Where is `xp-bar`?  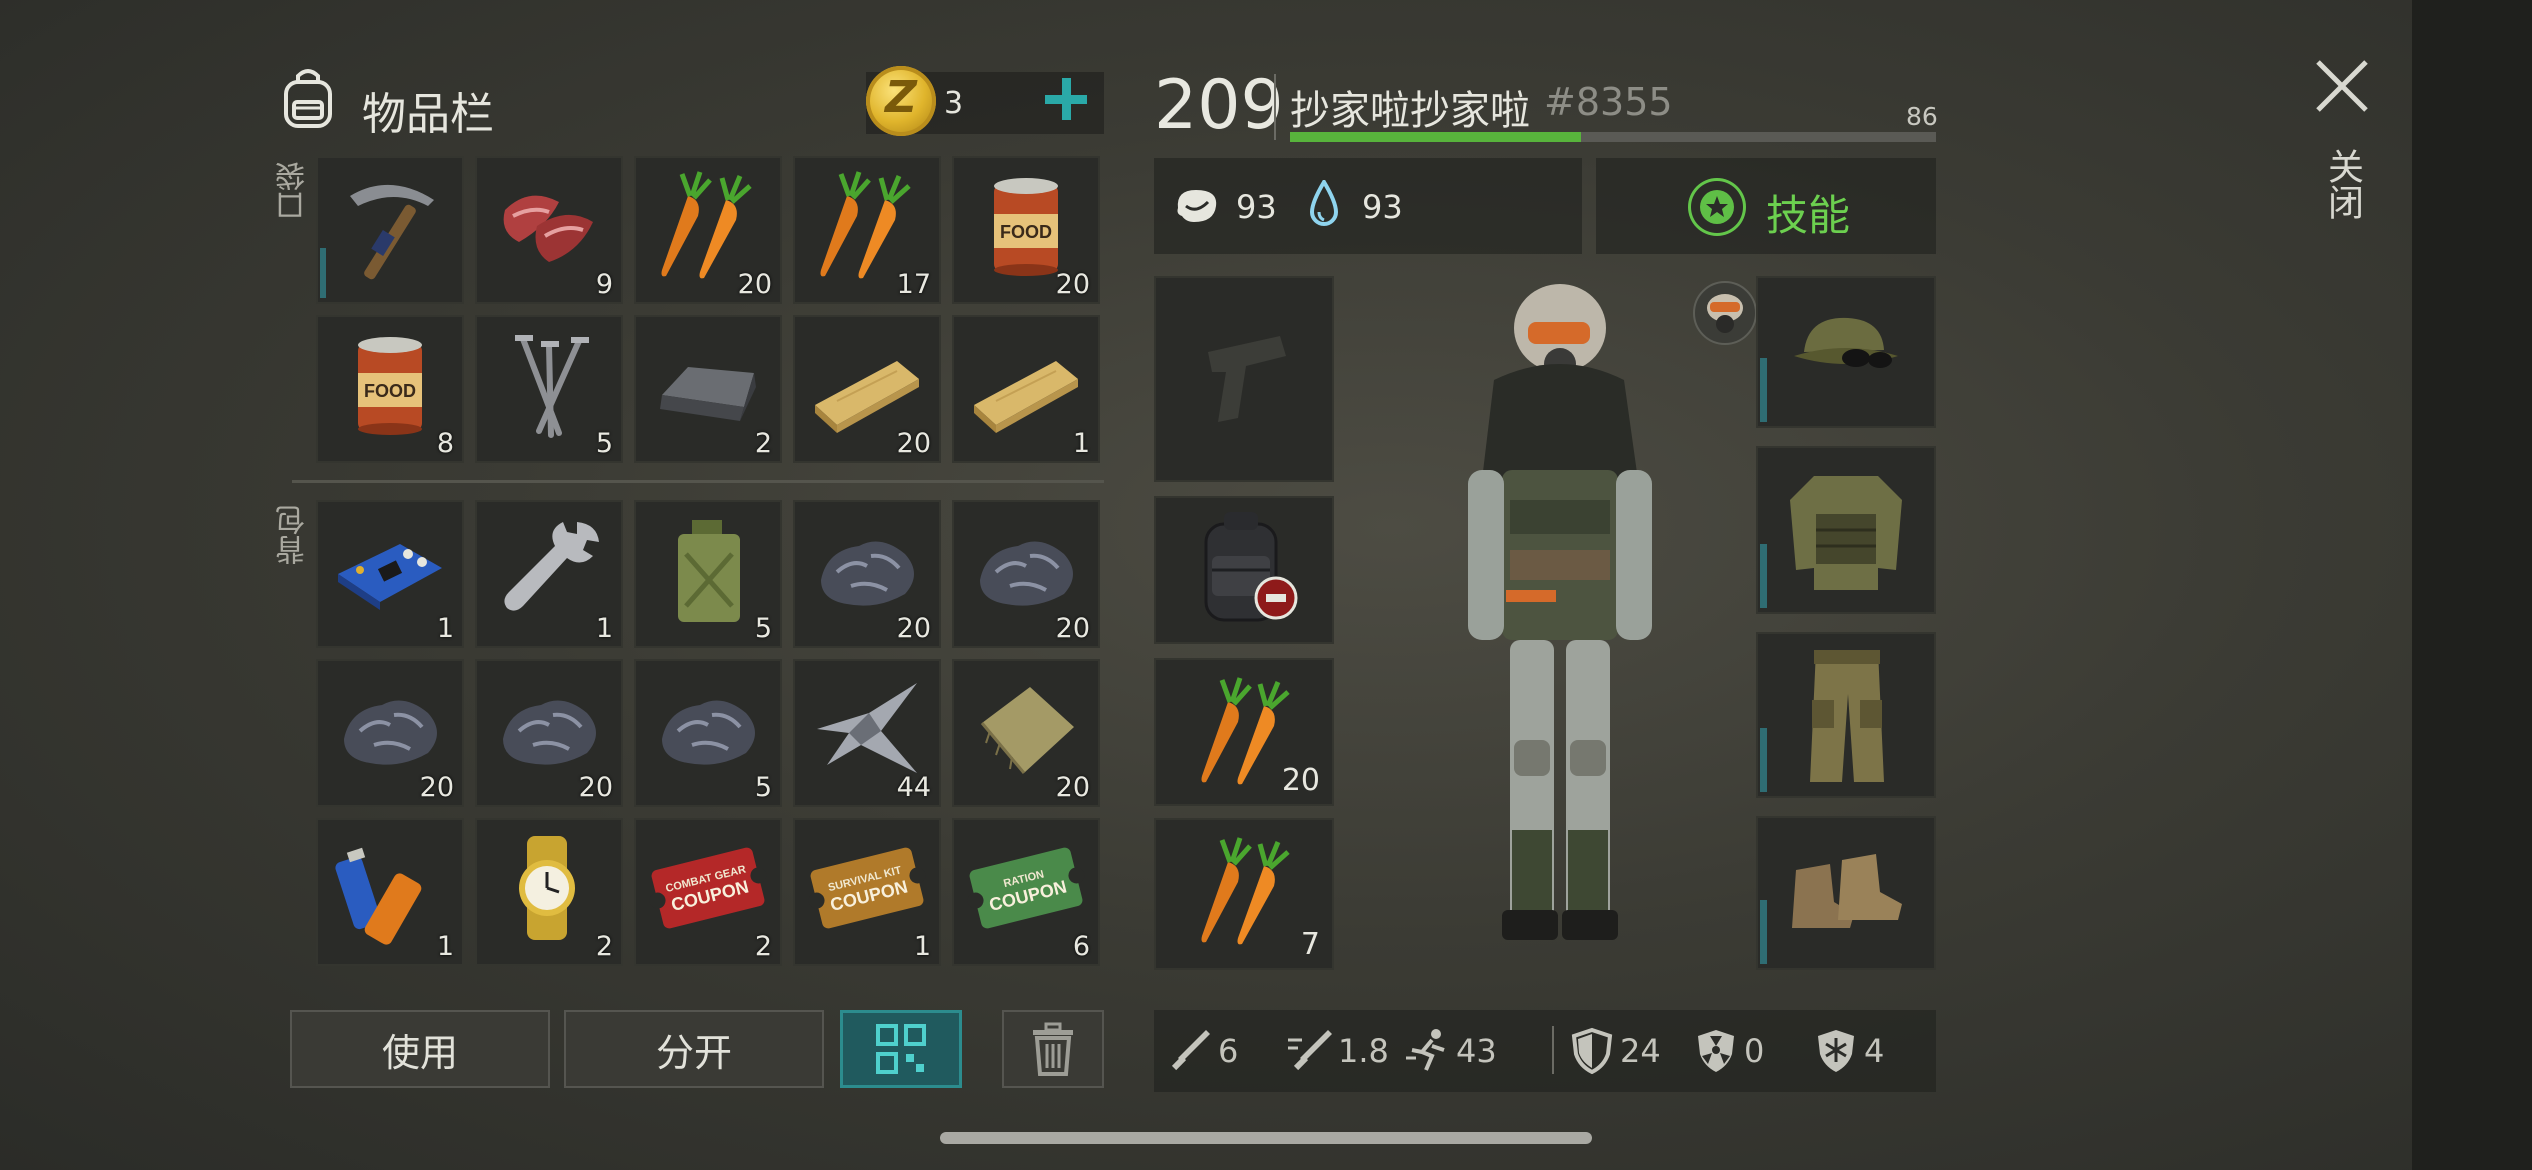 xp-bar is located at coordinates (1613, 137).